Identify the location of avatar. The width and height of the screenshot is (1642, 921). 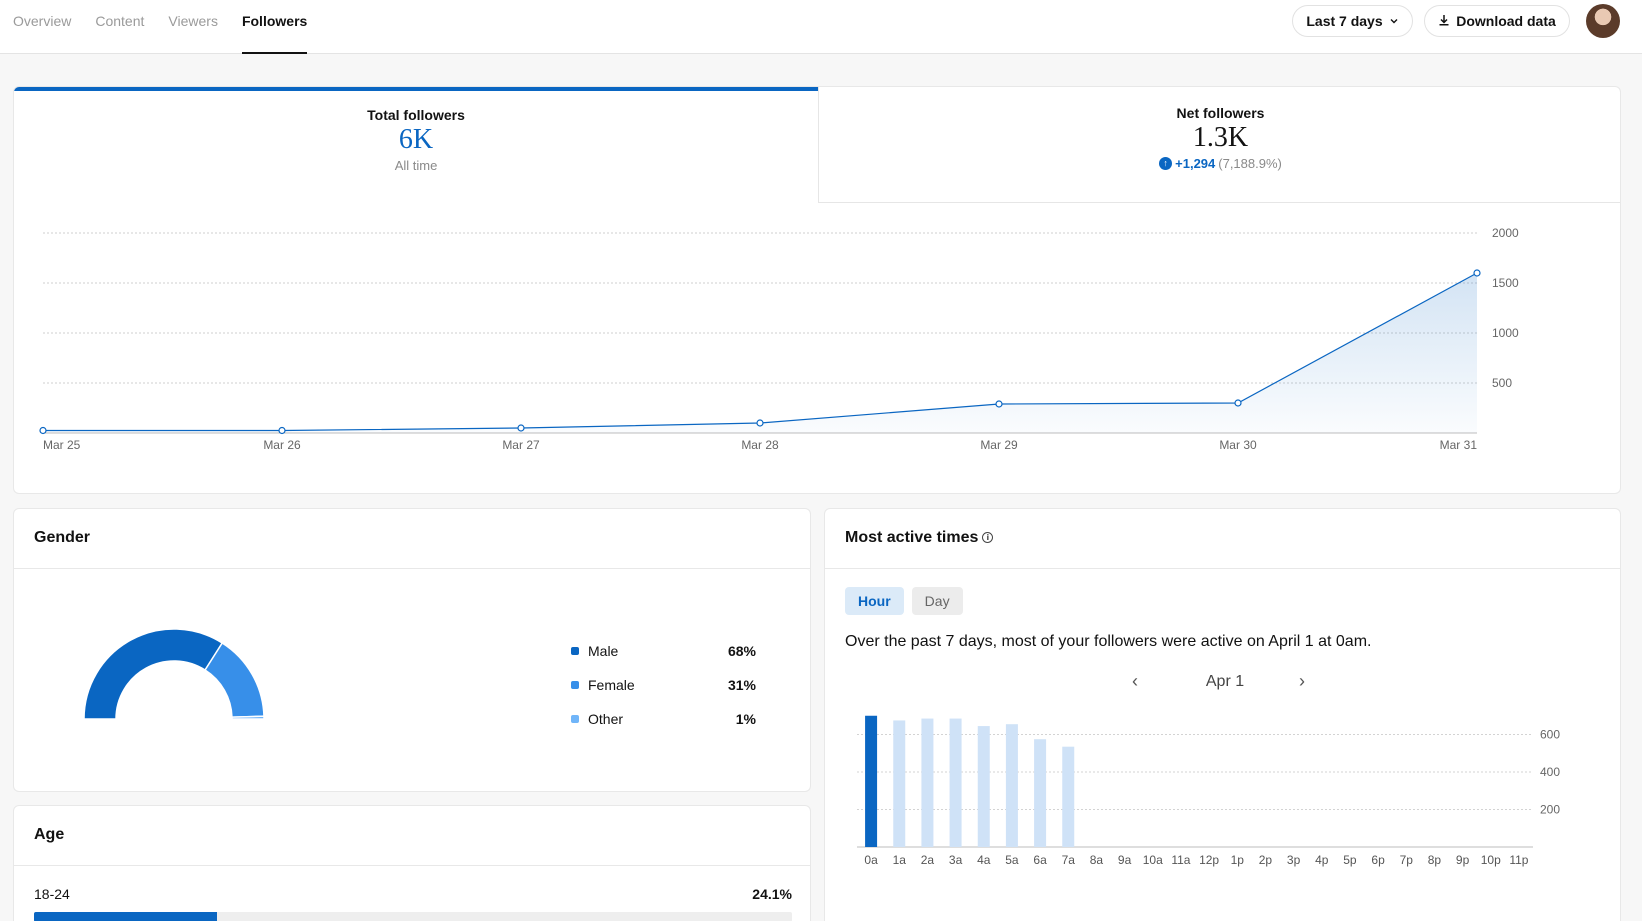
(1603, 21).